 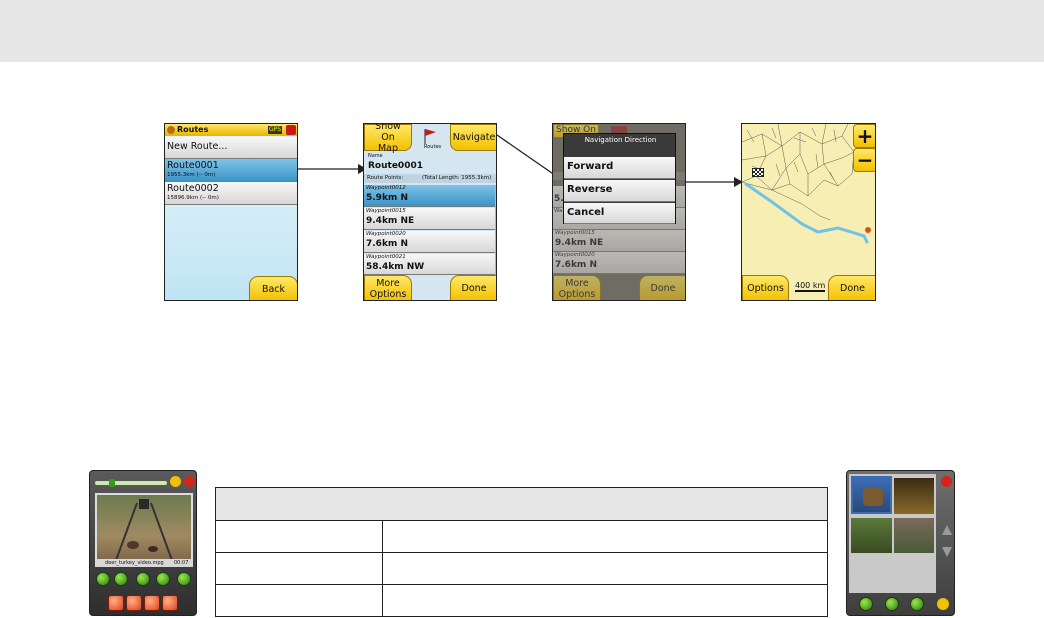 What do you see at coordinates (390, 221) in the screenshot?
I see `waypoint-distance: 9.4km NE` at bounding box center [390, 221].